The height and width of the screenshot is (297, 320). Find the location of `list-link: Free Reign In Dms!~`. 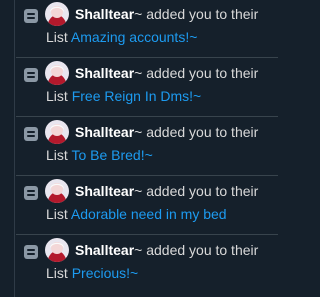

list-link: Free Reign In Dms!~ is located at coordinates (137, 96).